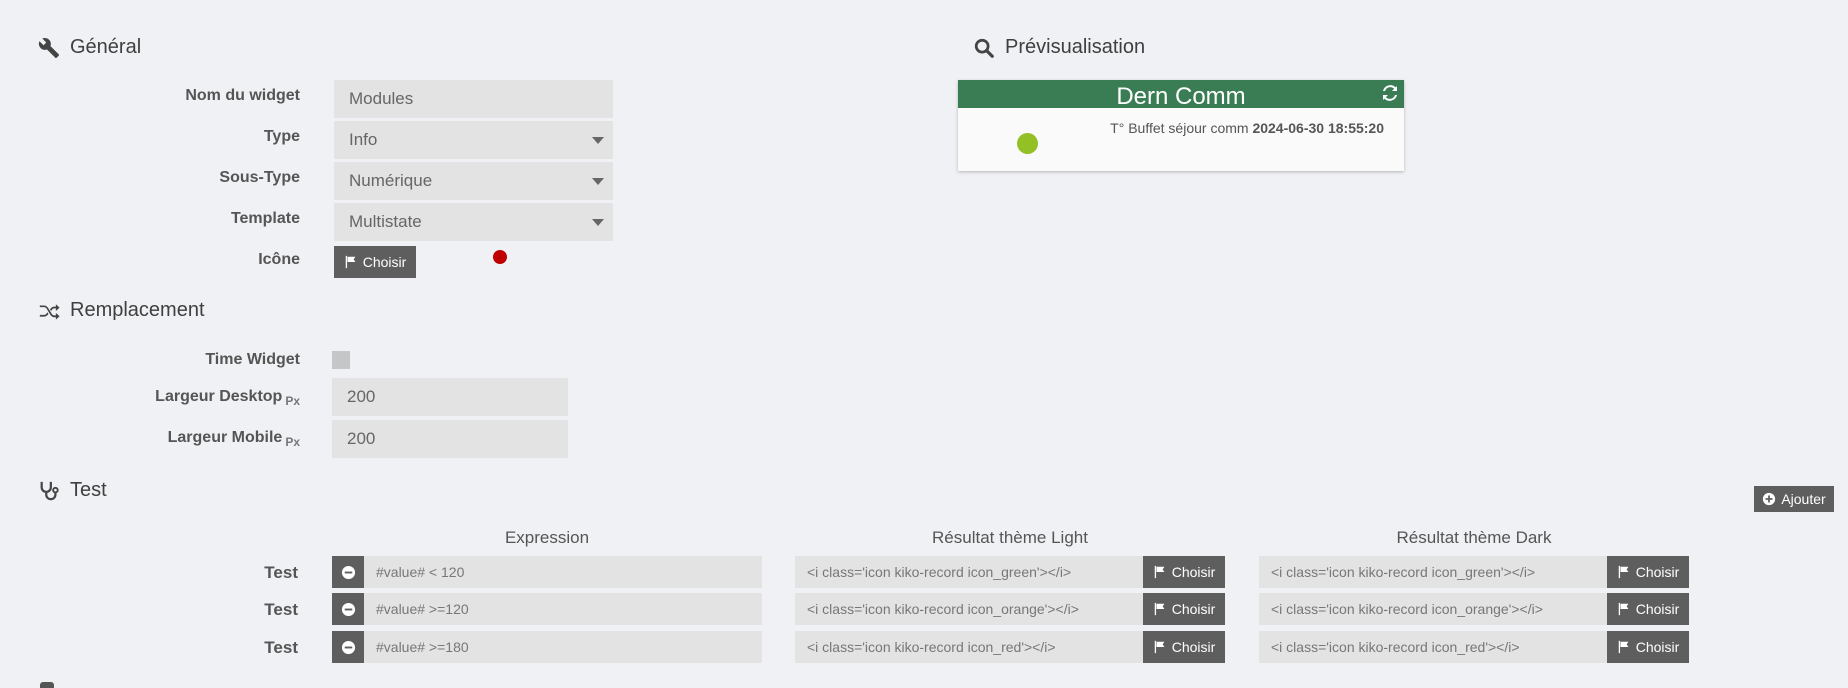  I want to click on desktop-width-unit: Px, so click(292, 401).